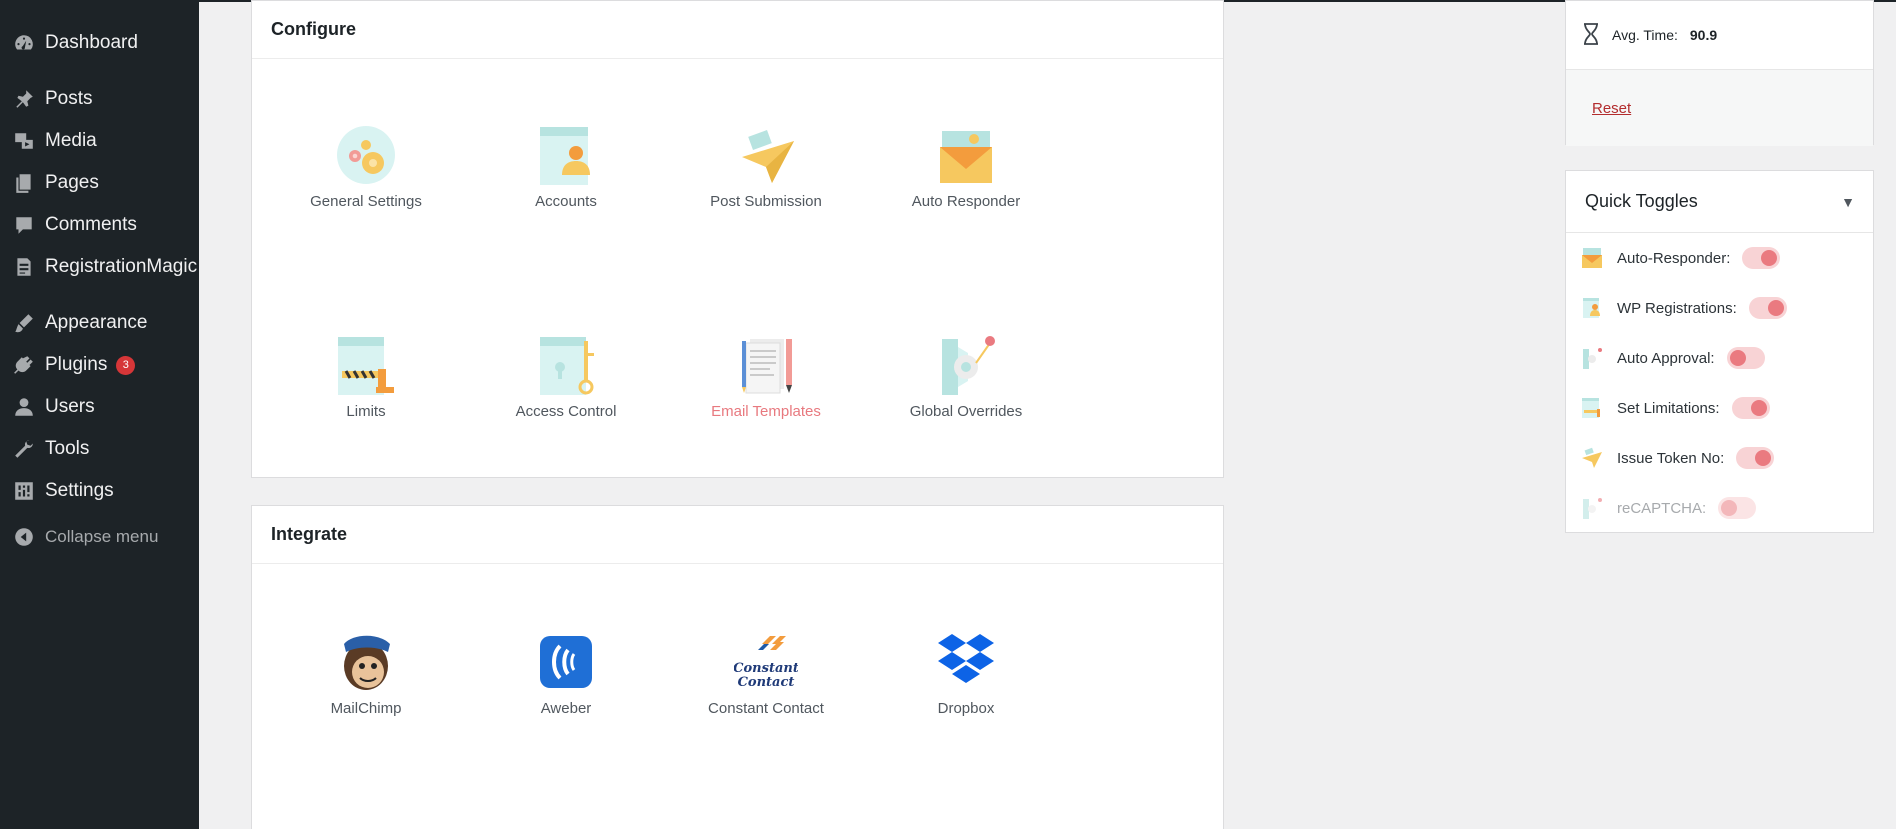 Image resolution: width=1896 pixels, height=829 pixels. I want to click on collapse-menu-button: Collapse menu, so click(99, 537).